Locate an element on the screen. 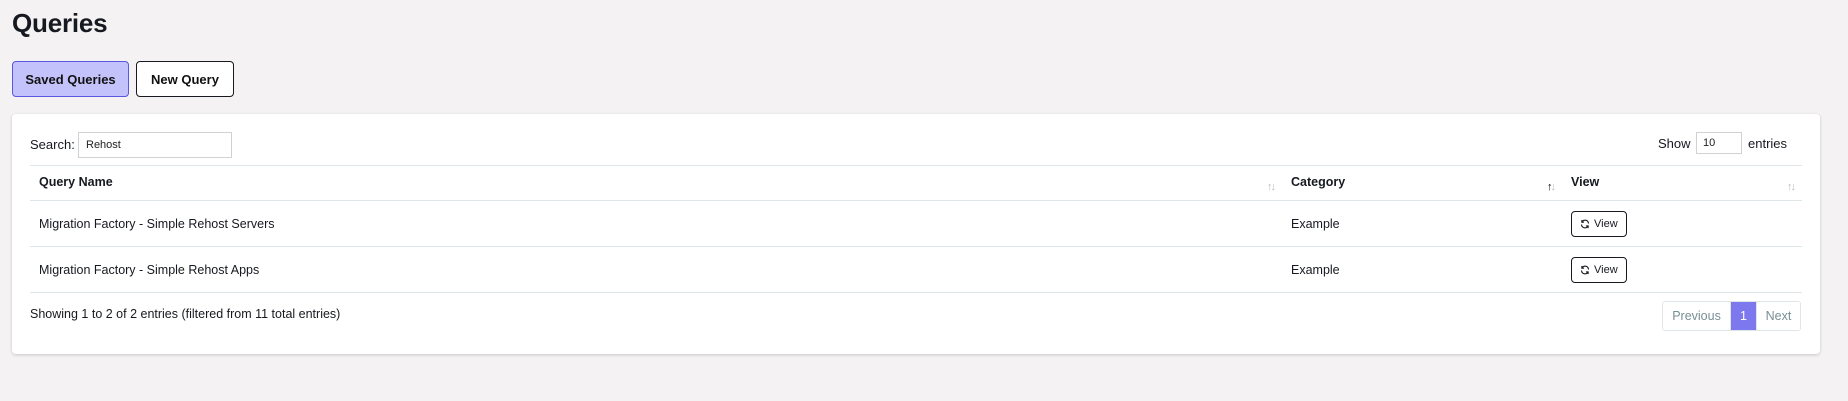 This screenshot has width=1848, height=401. tab-new-query: New Query is located at coordinates (185, 79).